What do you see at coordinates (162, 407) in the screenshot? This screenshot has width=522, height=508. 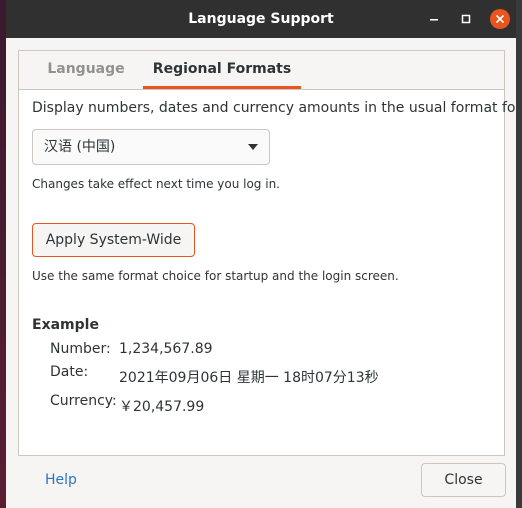 I see `currency-value: ￥20,457.99` at bounding box center [162, 407].